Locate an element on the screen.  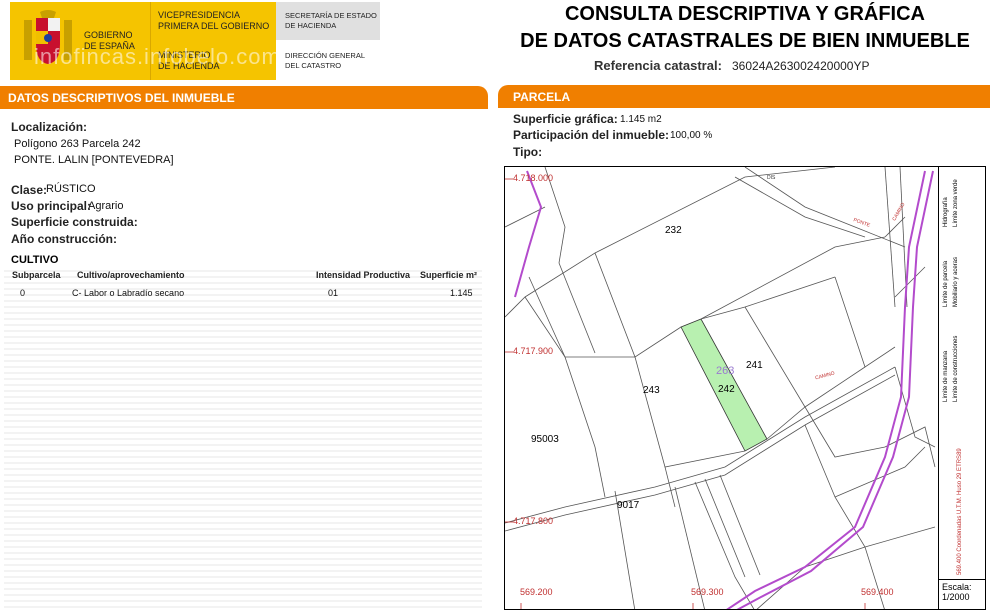
parcel-label: 95003 is located at coordinates (545, 439).